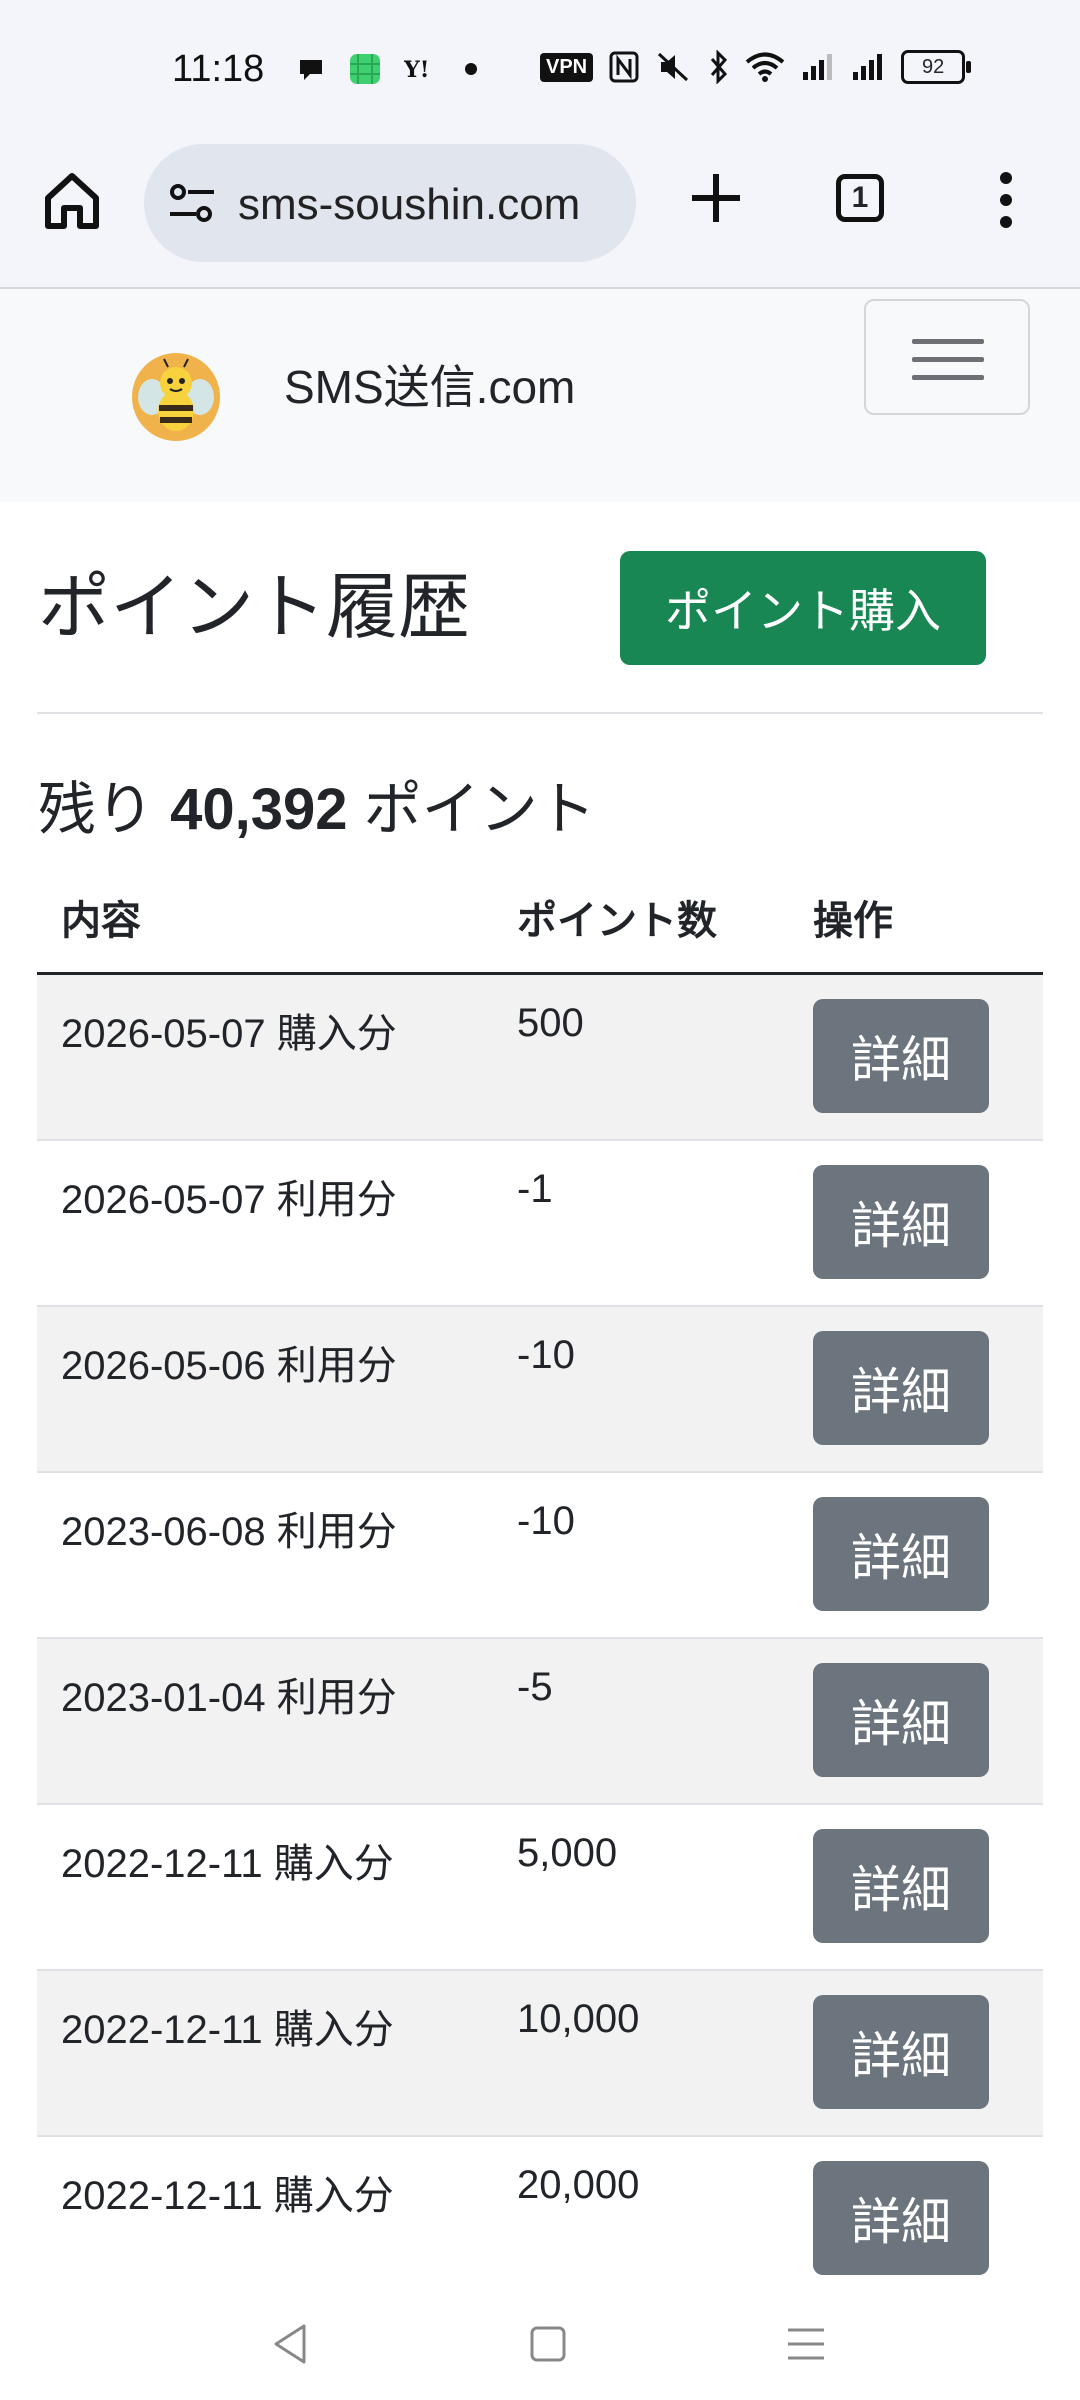 The height and width of the screenshot is (2400, 1080). I want to click on table-row: 2022-12-11 購入分 20,000 詳細, so click(540, 2220).